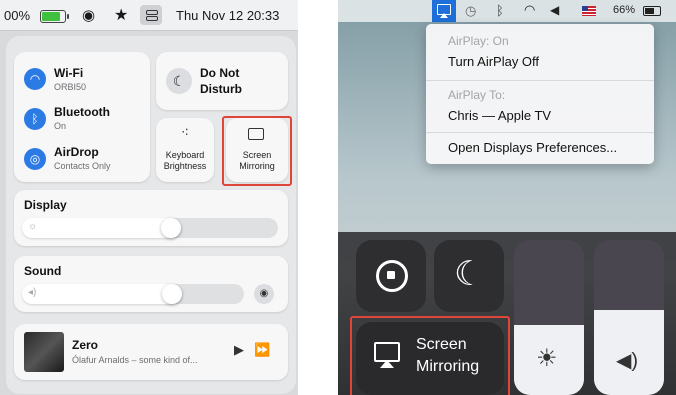 The height and width of the screenshot is (395, 676). What do you see at coordinates (477, 95) in the screenshot?
I see `airplay-to-label: AirPlay To:` at bounding box center [477, 95].